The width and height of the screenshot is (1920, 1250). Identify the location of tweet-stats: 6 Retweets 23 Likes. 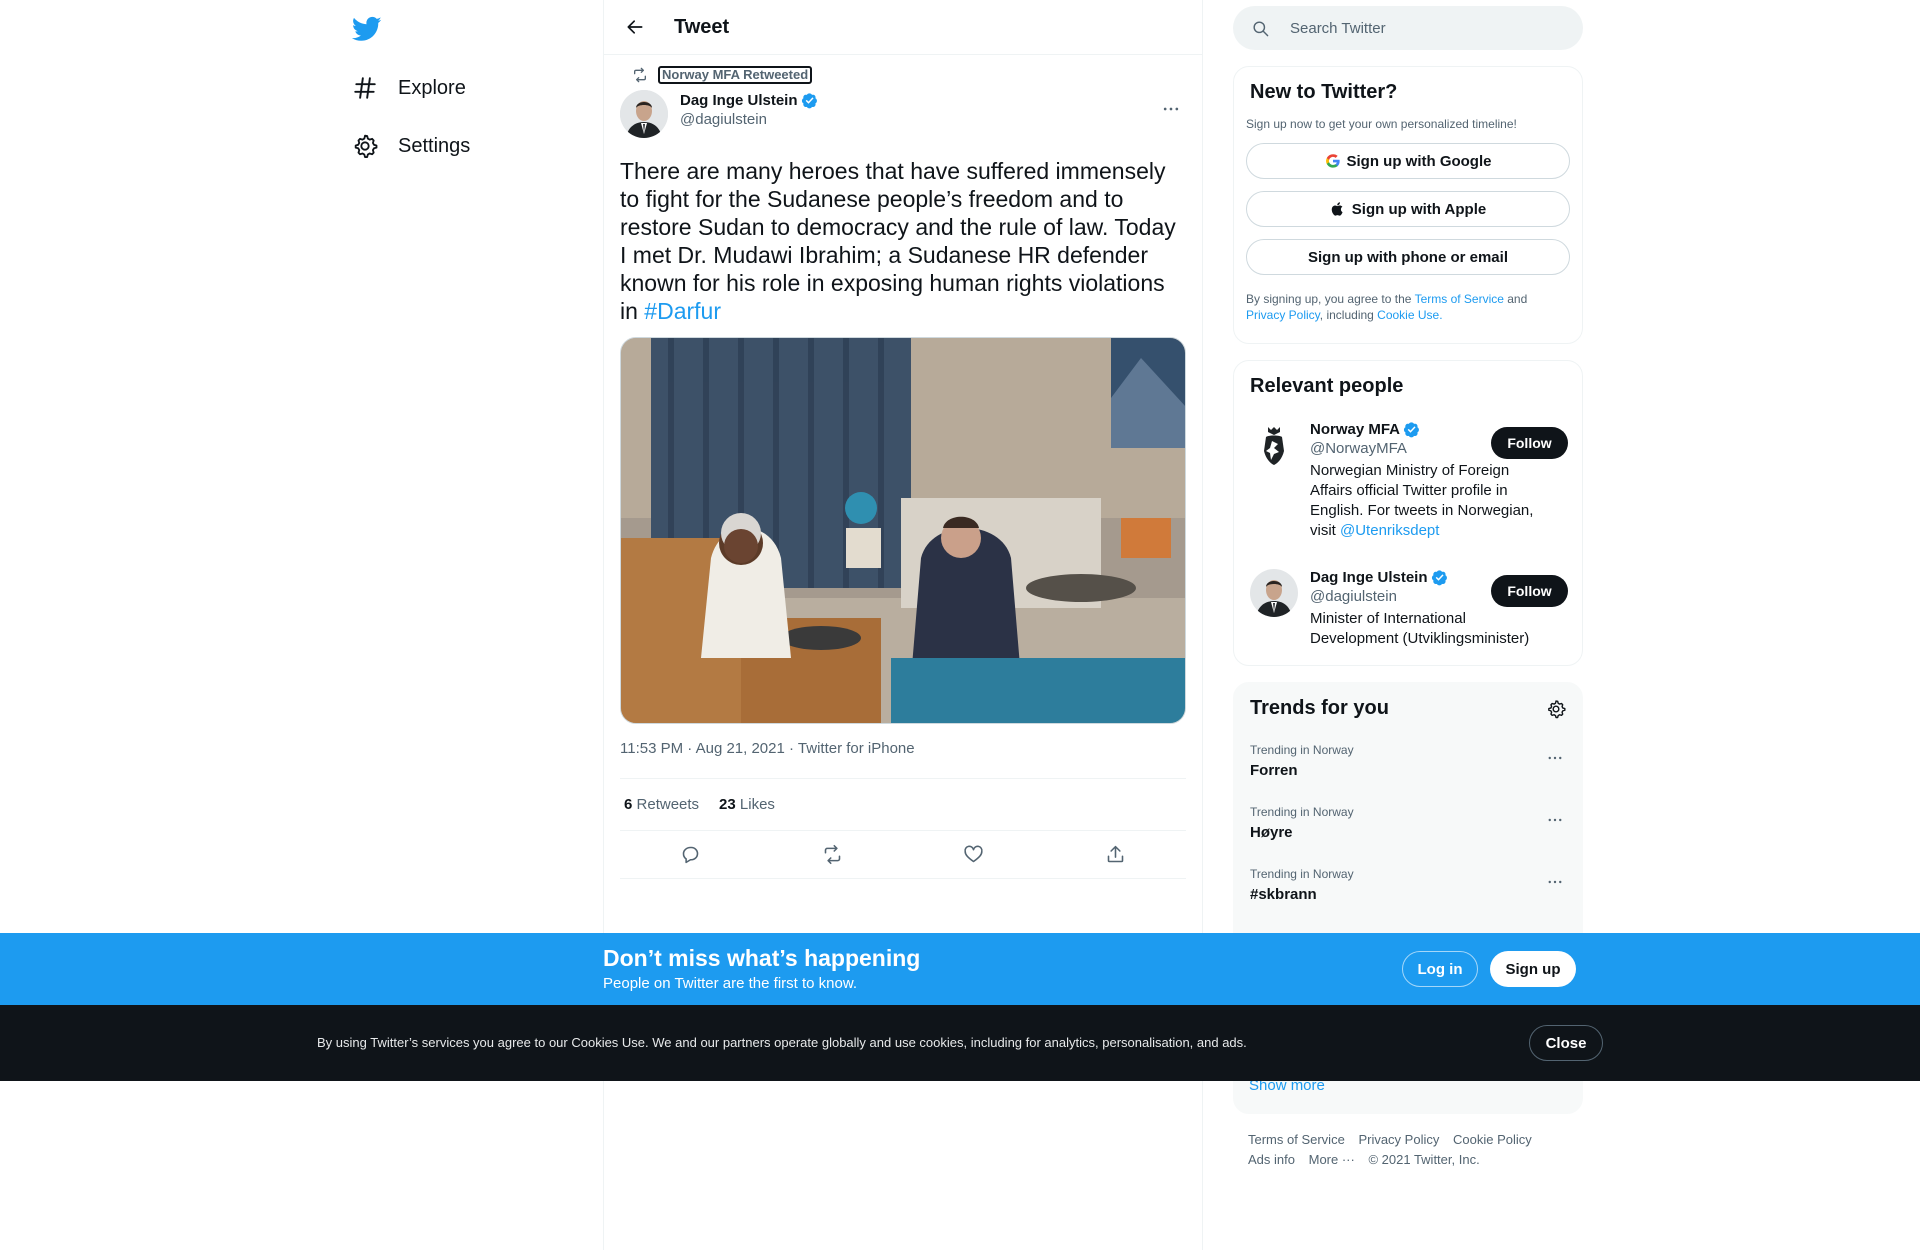
(903, 804).